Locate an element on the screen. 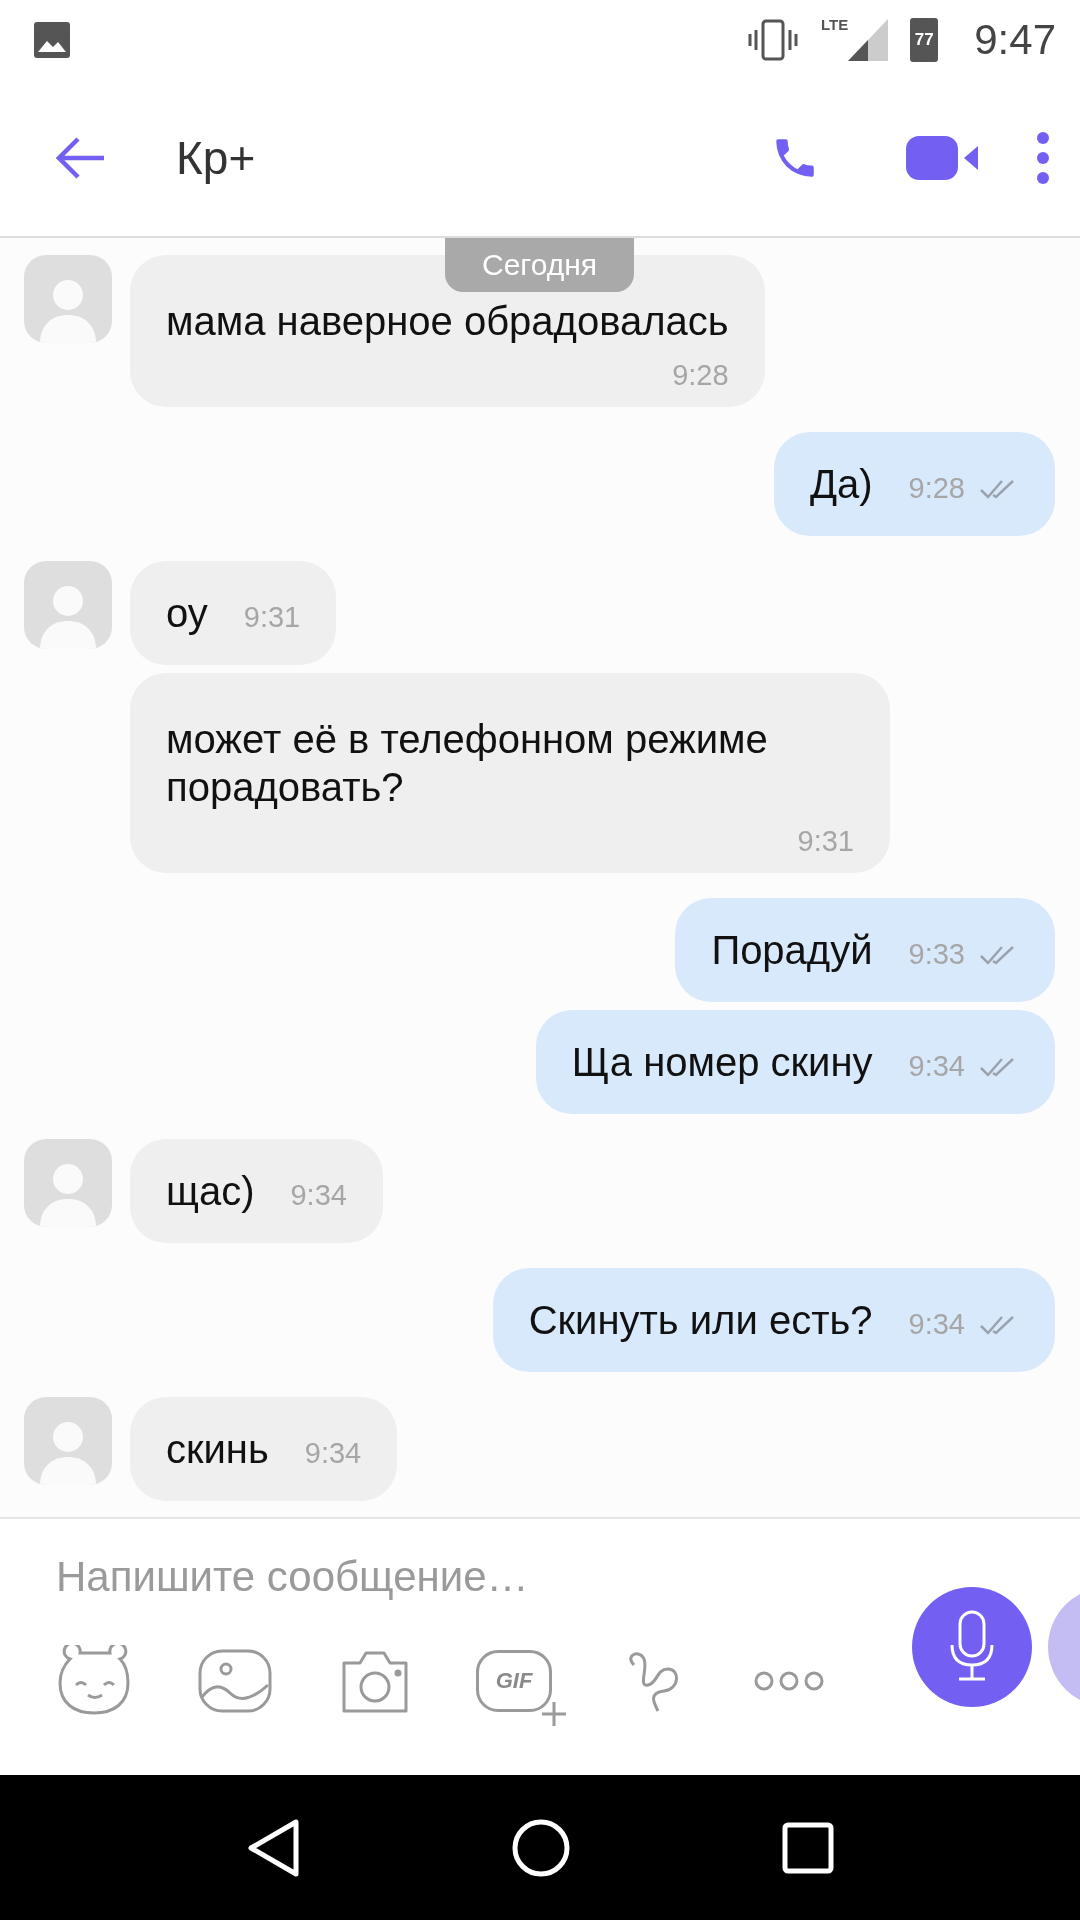 Image resolution: width=1080 pixels, height=1920 pixels. nav-back-button is located at coordinates (272, 1847).